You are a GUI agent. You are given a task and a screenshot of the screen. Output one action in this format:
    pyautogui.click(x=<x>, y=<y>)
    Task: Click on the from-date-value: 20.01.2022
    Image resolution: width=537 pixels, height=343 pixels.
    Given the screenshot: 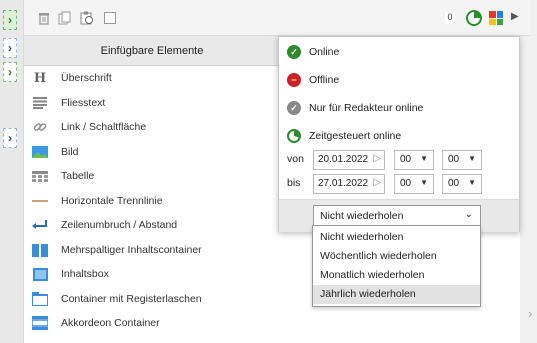 What is the action you would take?
    pyautogui.click(x=343, y=159)
    